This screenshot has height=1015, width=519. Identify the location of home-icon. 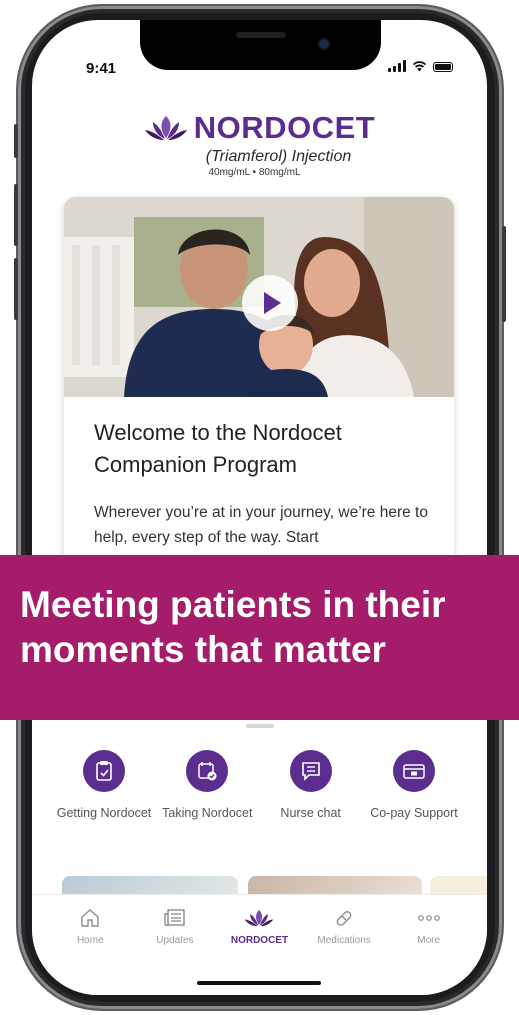
(90, 918).